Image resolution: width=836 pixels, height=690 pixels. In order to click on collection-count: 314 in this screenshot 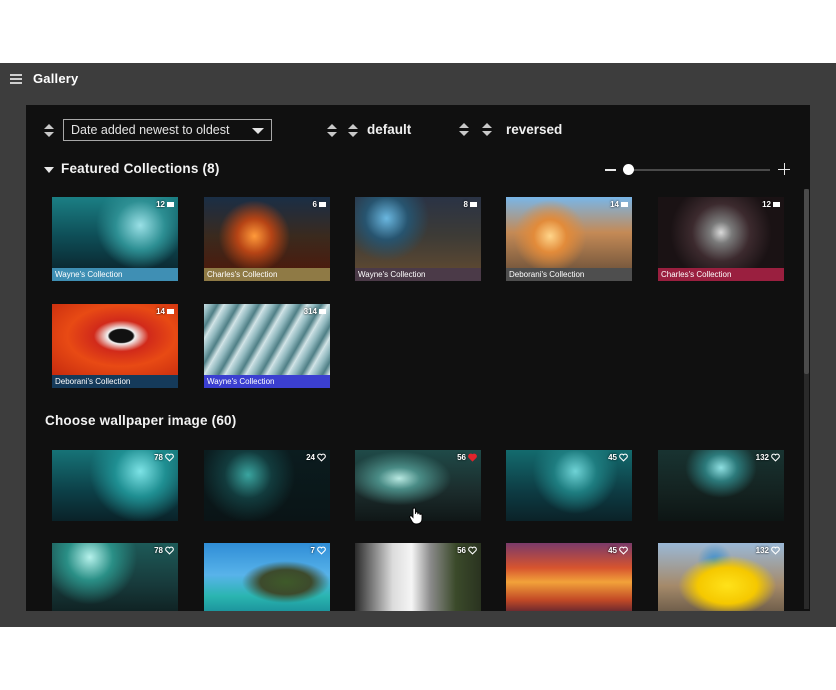, I will do `click(315, 311)`.